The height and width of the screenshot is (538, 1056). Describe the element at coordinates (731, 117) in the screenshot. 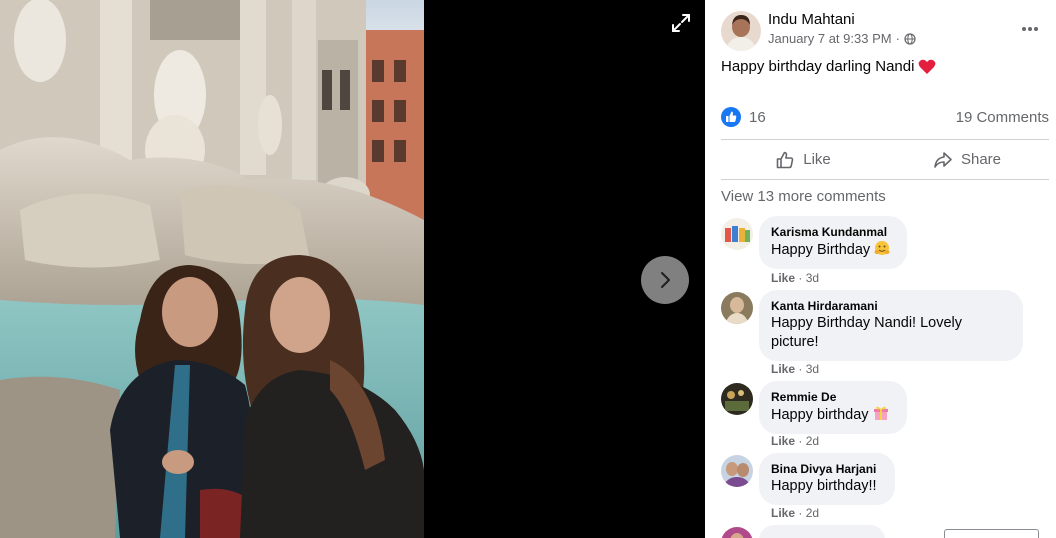

I see `like-reaction-icon` at that location.